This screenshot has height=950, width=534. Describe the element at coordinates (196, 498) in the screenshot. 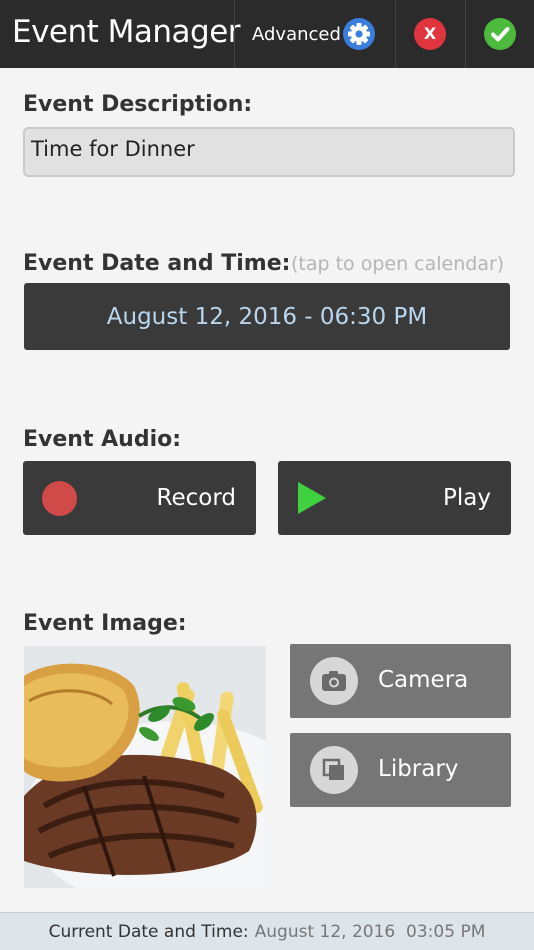

I see `record-label: Record` at that location.